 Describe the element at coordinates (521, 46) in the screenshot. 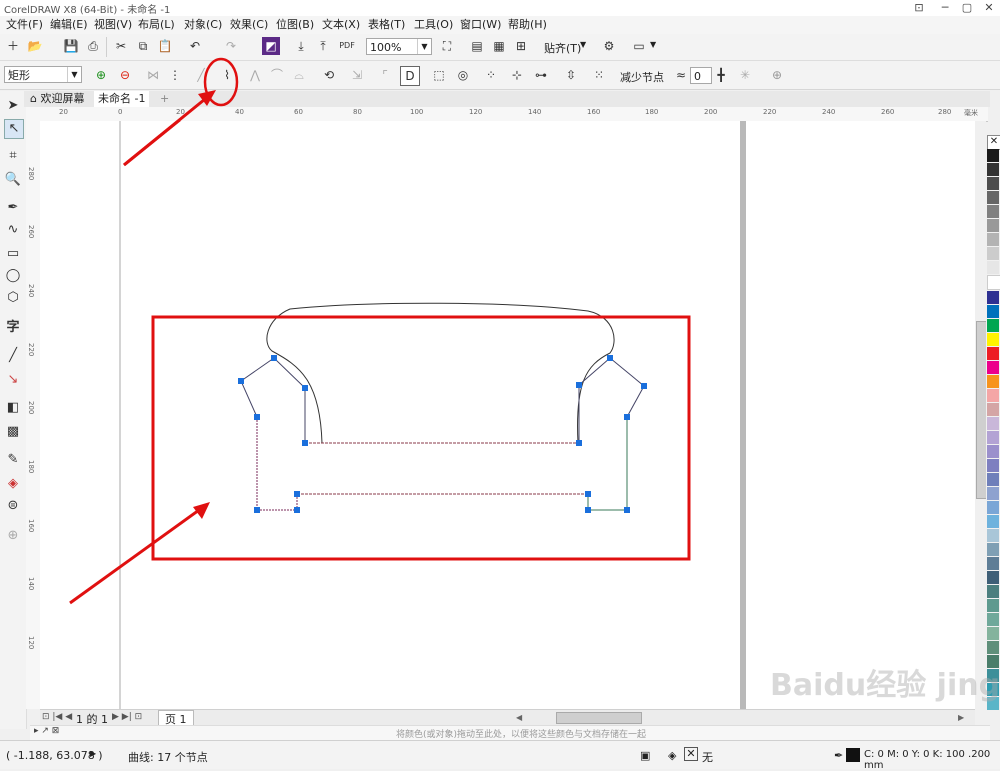

I see `show-guidelines-icon: ⊞` at that location.